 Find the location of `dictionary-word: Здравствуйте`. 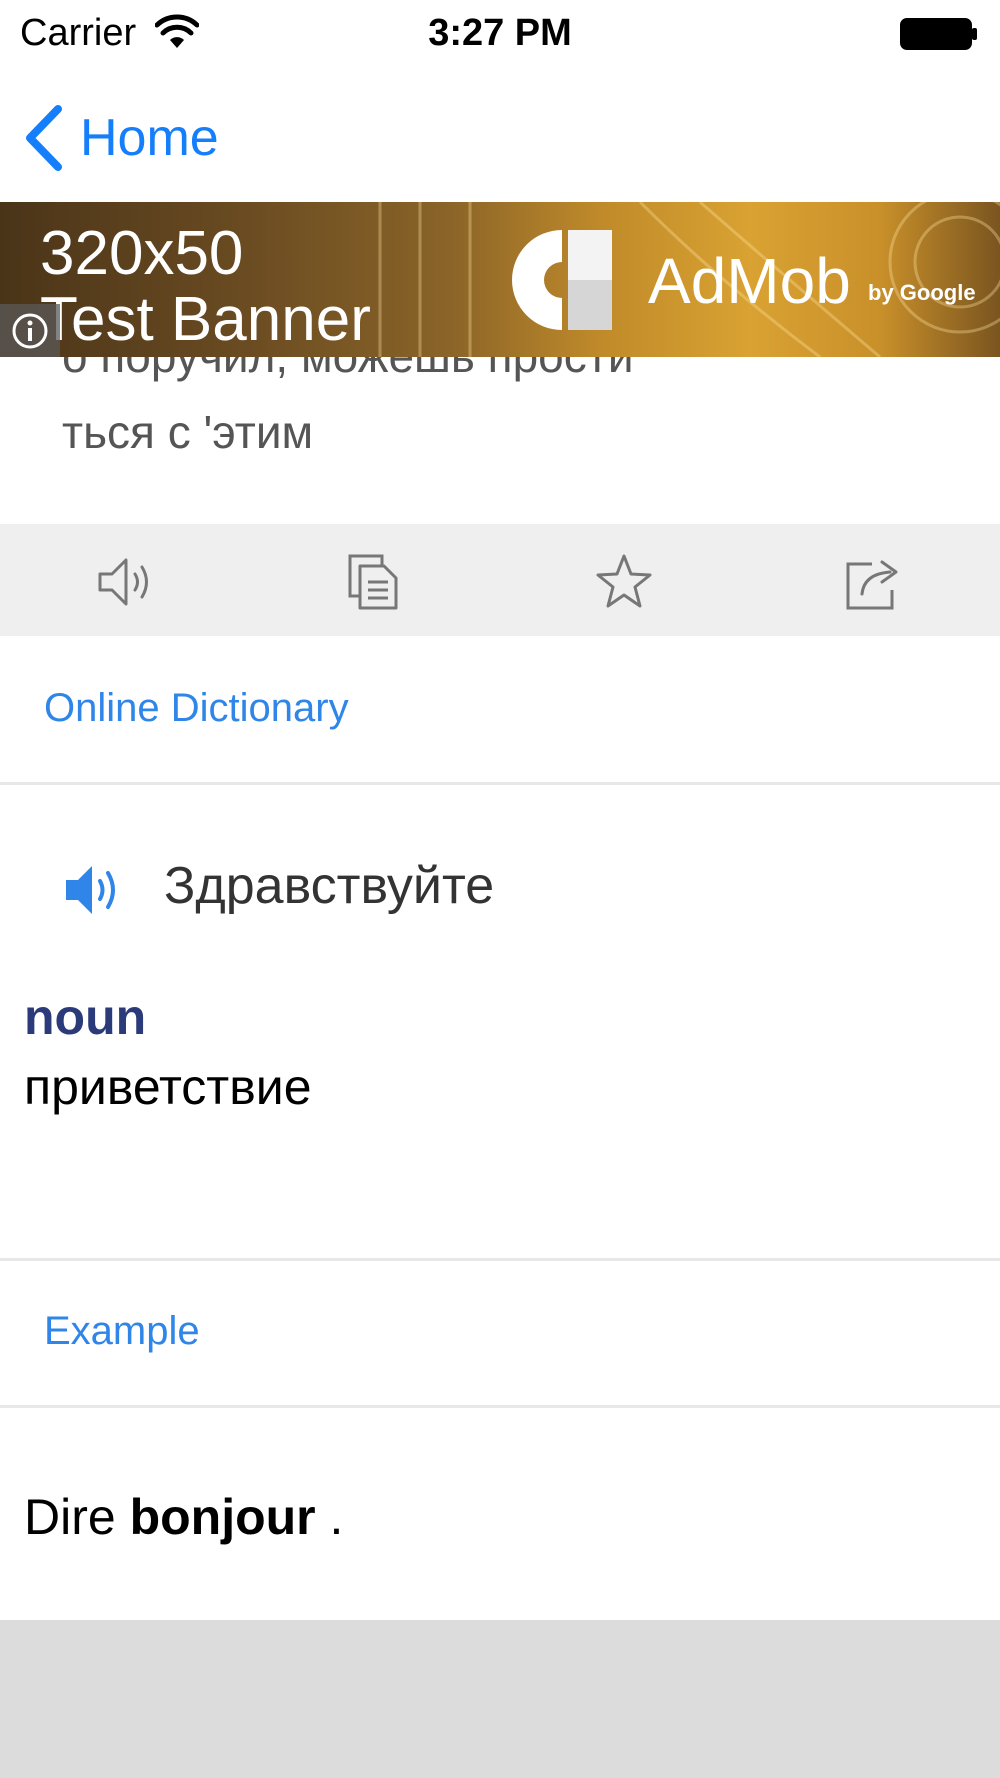

dictionary-word: Здравствуйте is located at coordinates (329, 886).